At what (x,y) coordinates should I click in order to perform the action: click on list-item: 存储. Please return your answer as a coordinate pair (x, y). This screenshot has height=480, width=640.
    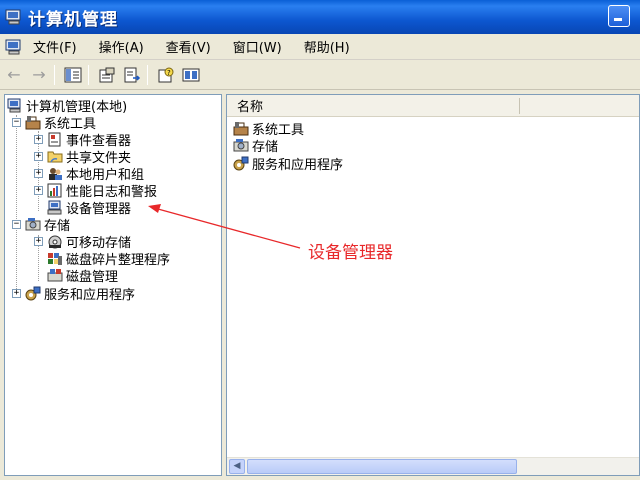
    Looking at the image, I should click on (256, 146).